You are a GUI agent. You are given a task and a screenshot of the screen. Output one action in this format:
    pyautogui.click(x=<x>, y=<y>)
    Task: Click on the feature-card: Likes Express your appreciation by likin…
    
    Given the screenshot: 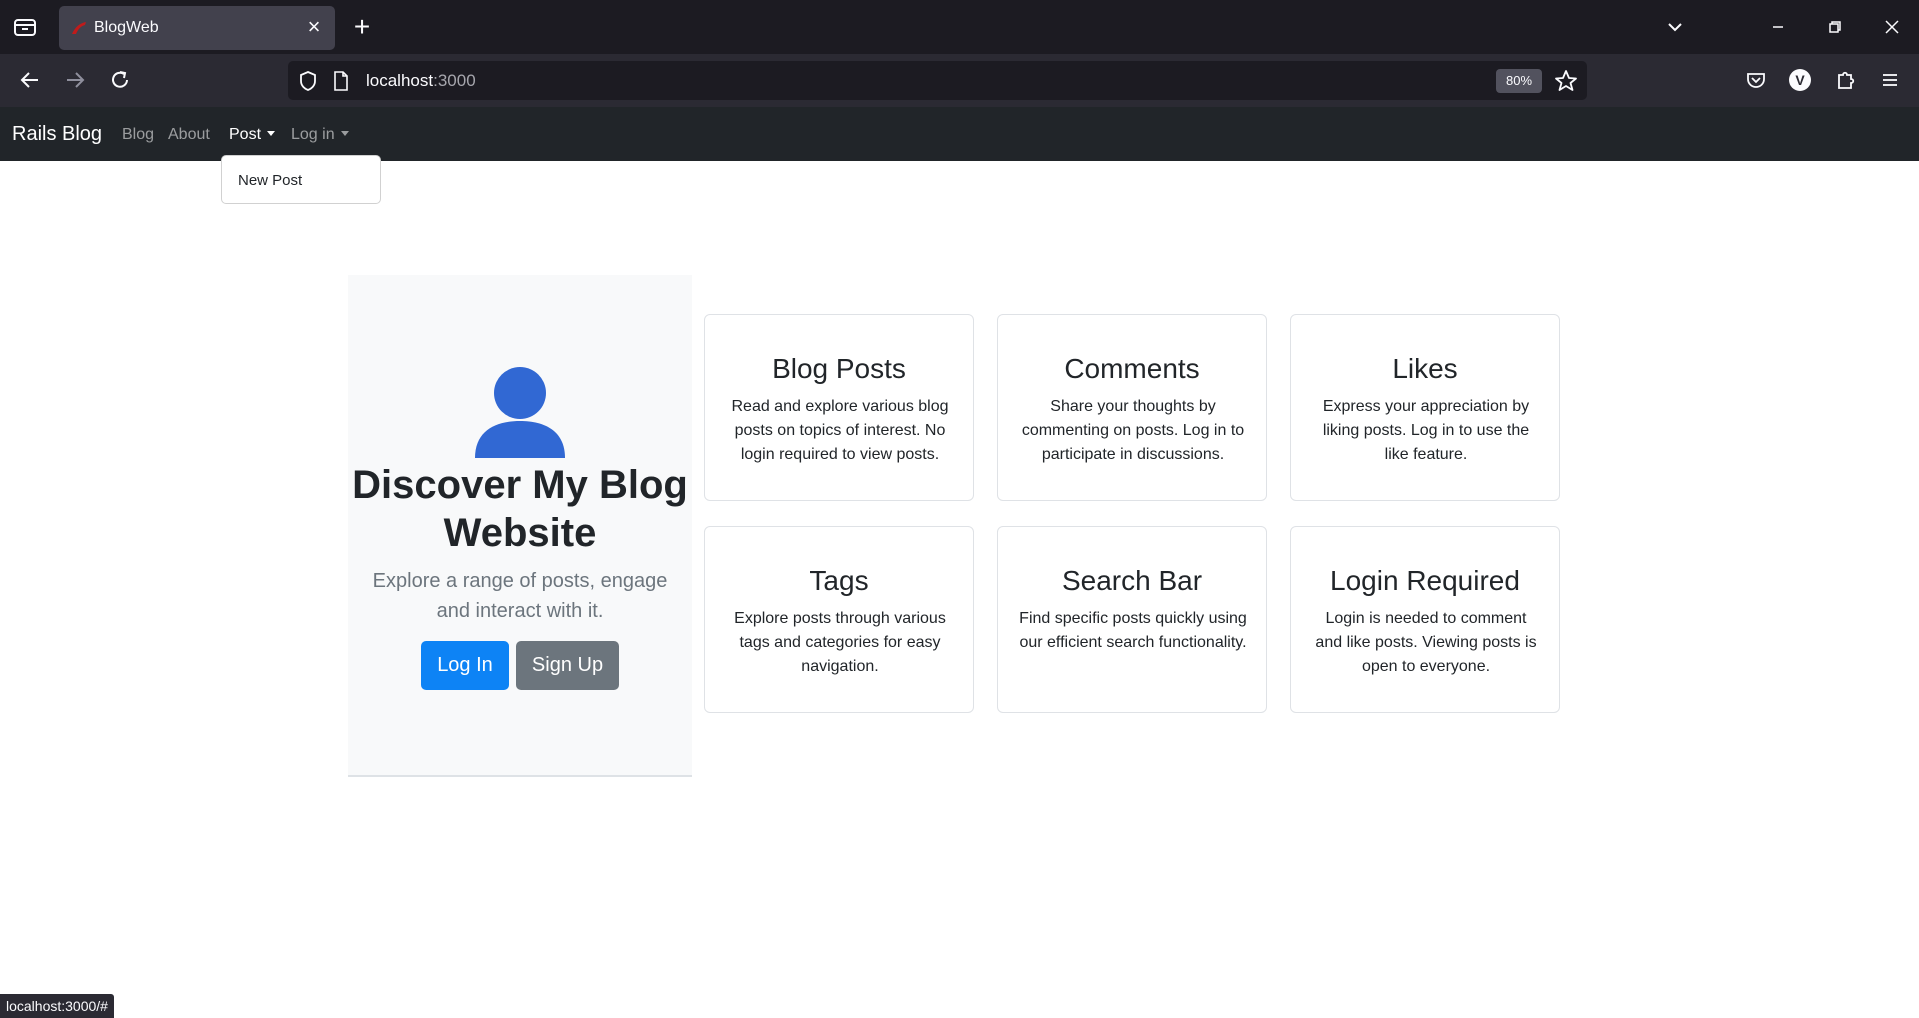 What is the action you would take?
    pyautogui.click(x=1425, y=407)
    